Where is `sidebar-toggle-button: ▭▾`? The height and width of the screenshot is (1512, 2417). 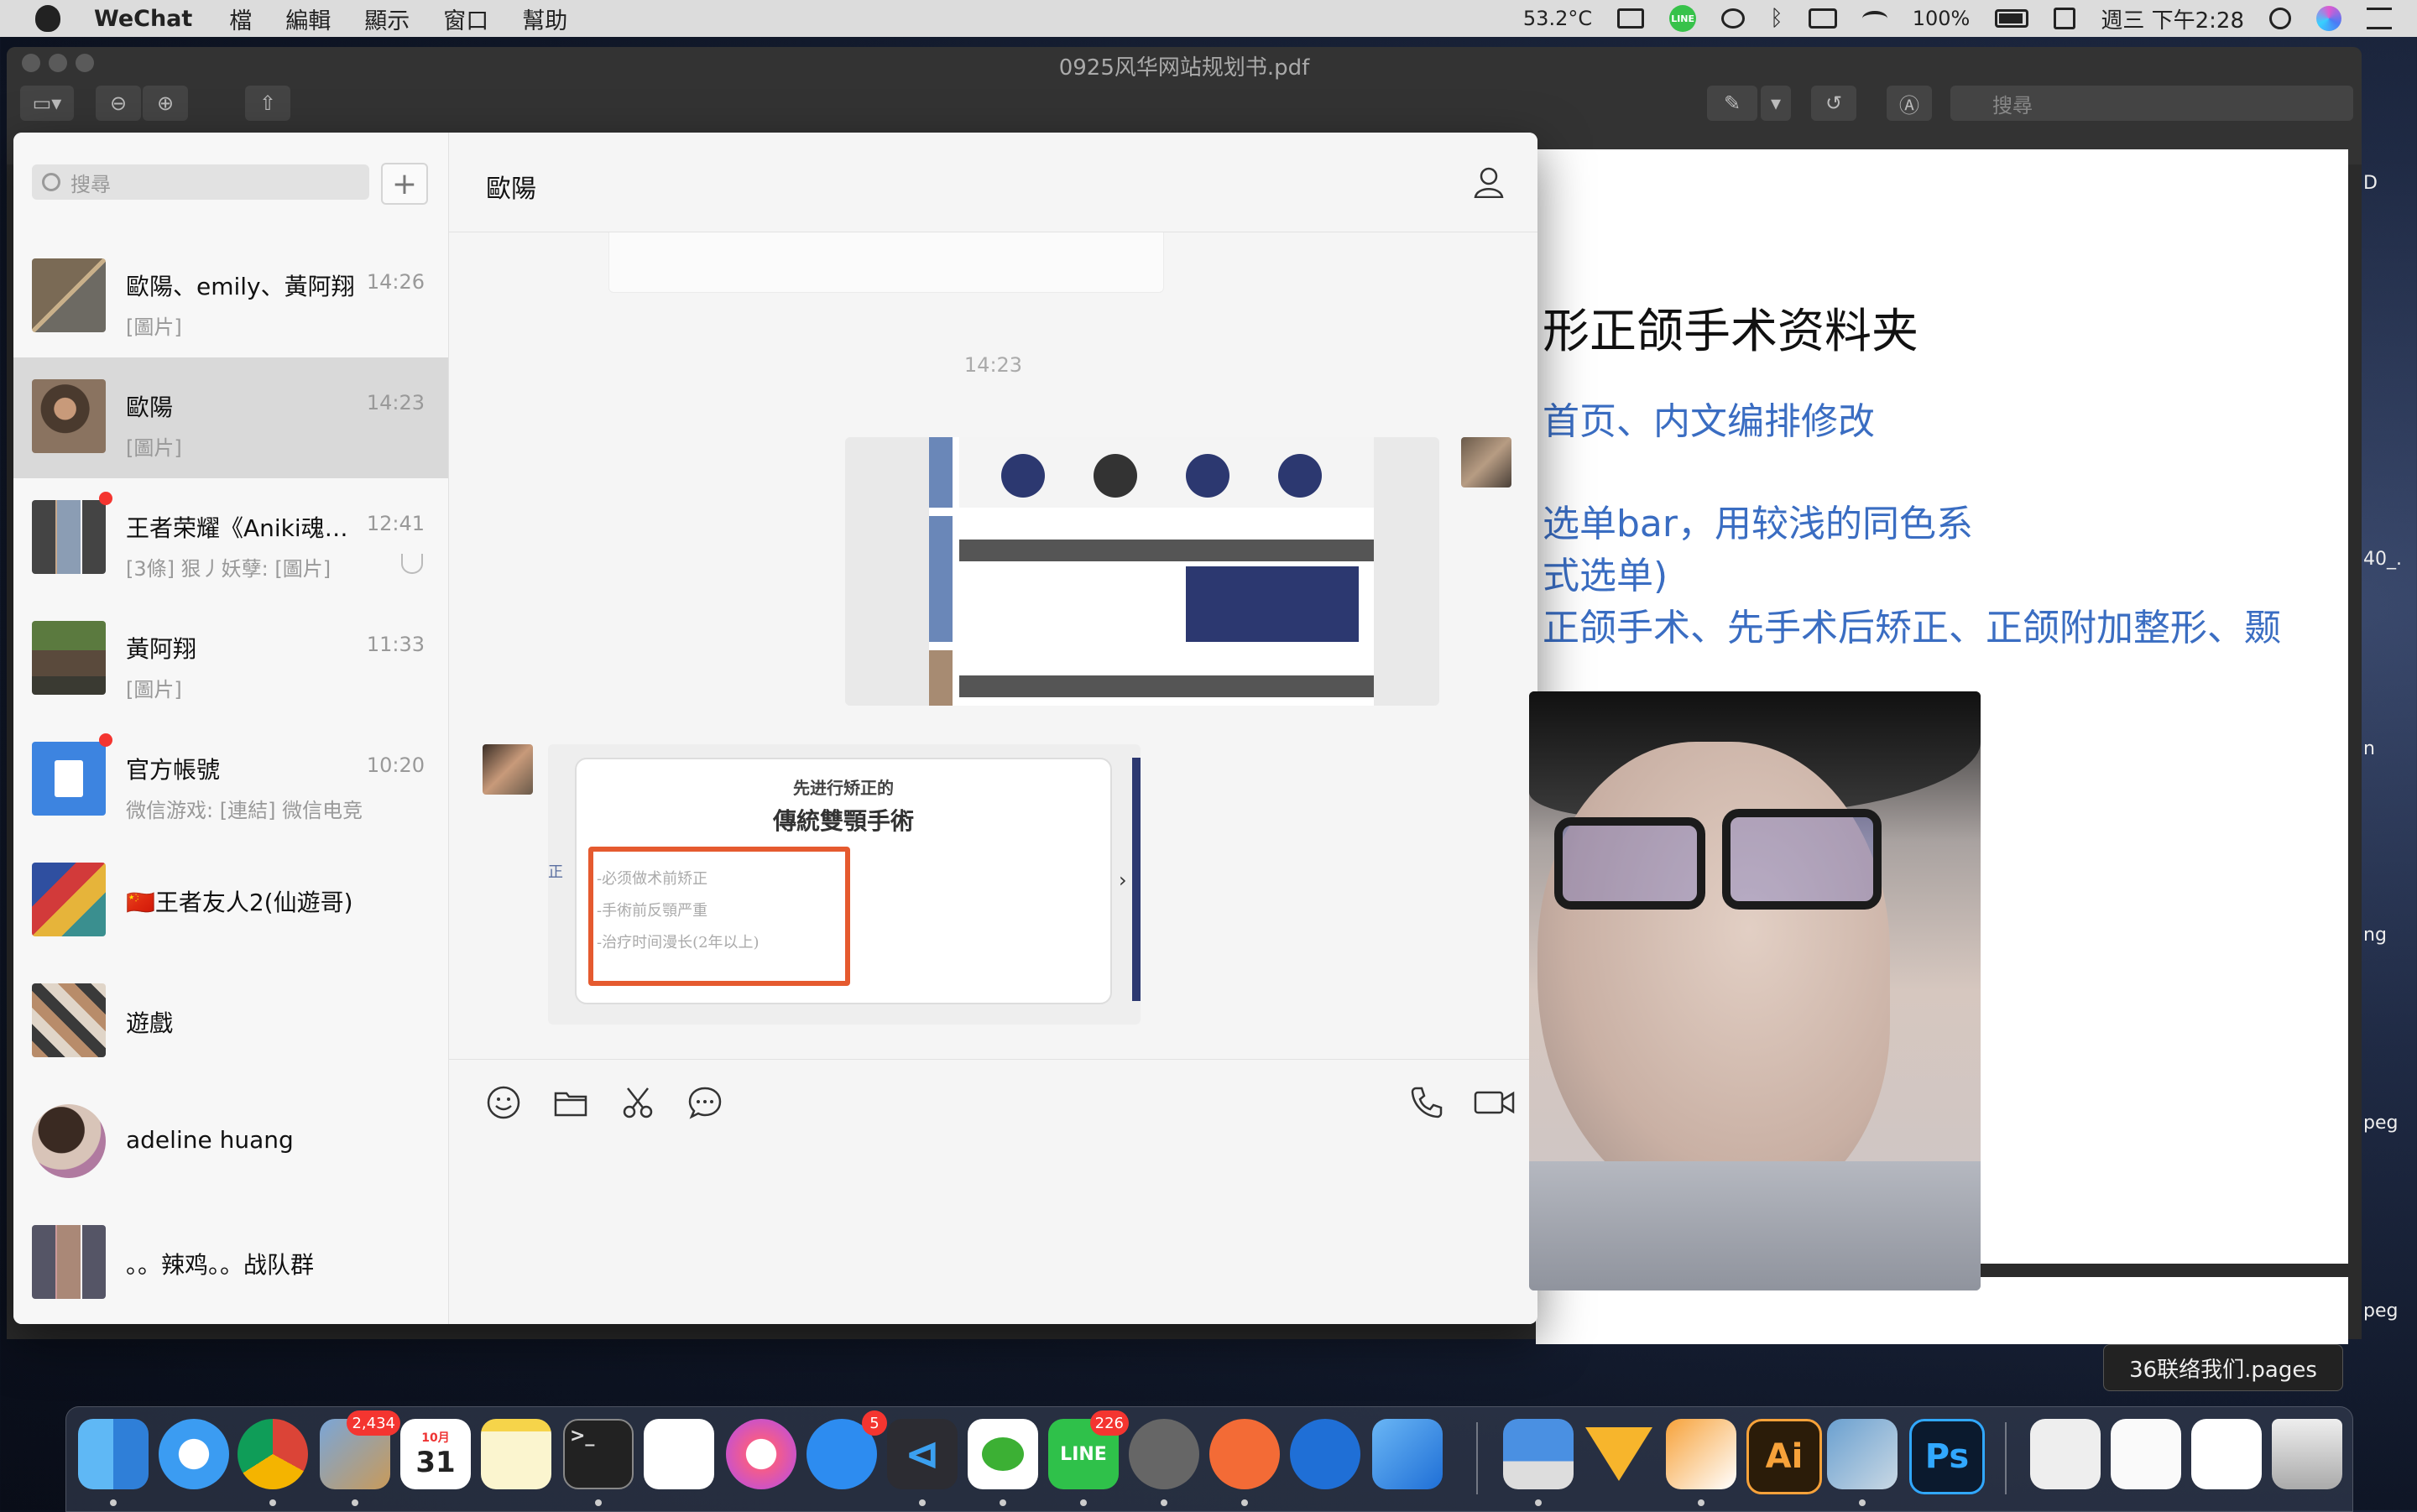
sidebar-toggle-button: ▭▾ is located at coordinates (47, 104).